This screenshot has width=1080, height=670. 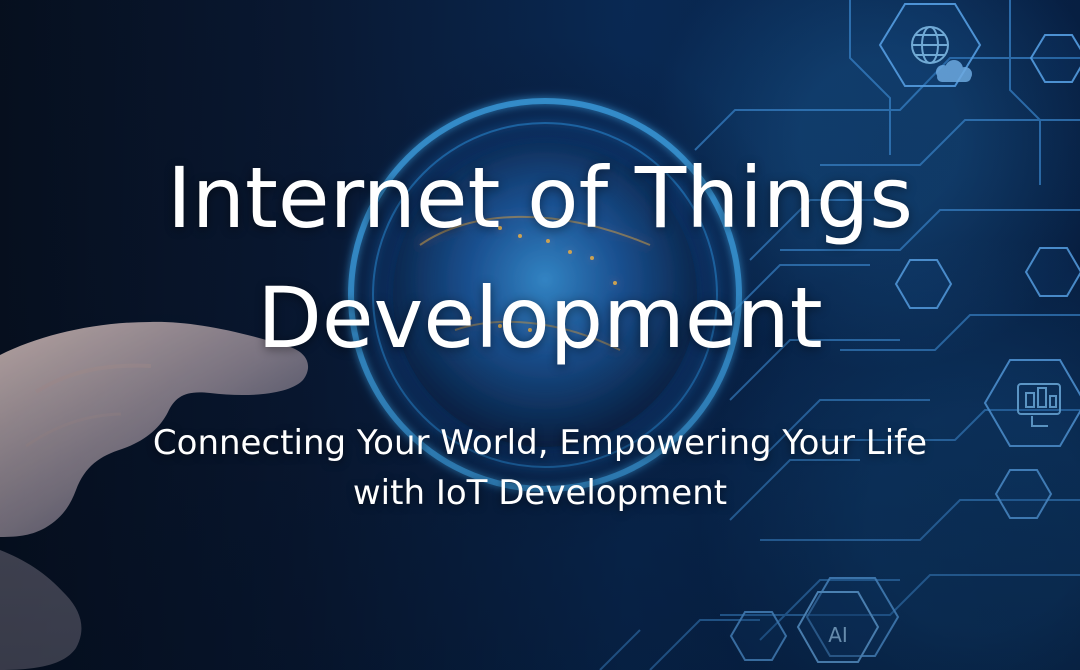 What do you see at coordinates (540, 318) in the screenshot?
I see `page-title-line-2: Development` at bounding box center [540, 318].